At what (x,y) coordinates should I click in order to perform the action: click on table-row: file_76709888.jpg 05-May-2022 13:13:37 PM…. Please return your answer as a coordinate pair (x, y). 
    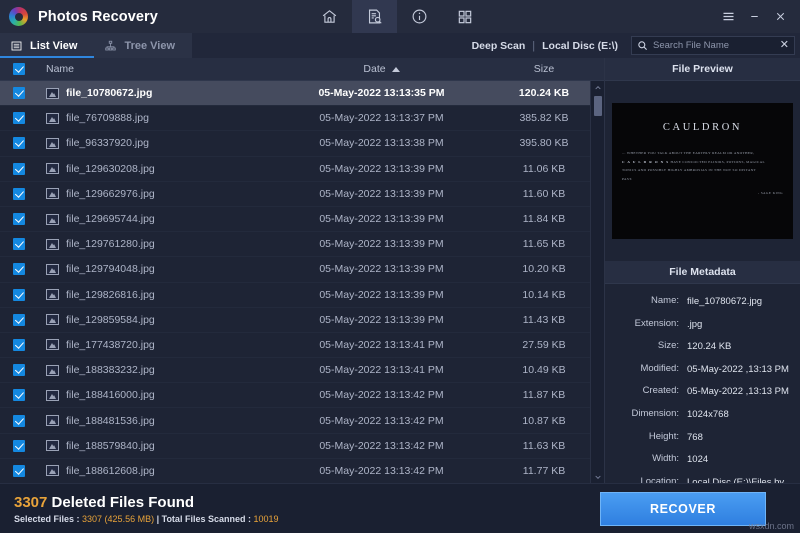
    Looking at the image, I should click on (302, 119).